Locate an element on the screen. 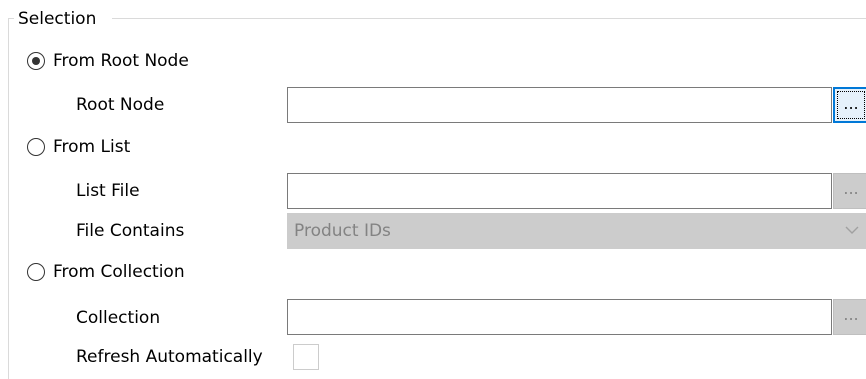 This screenshot has width=866, height=379. radio-label-from-list: From List is located at coordinates (91, 147).